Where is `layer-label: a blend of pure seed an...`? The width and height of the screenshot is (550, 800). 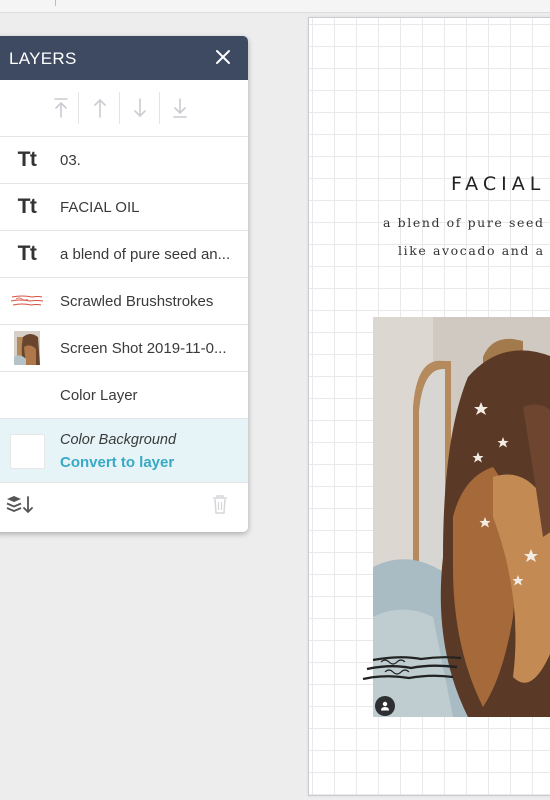
layer-label: a blend of pure seed an... is located at coordinates (145, 254).